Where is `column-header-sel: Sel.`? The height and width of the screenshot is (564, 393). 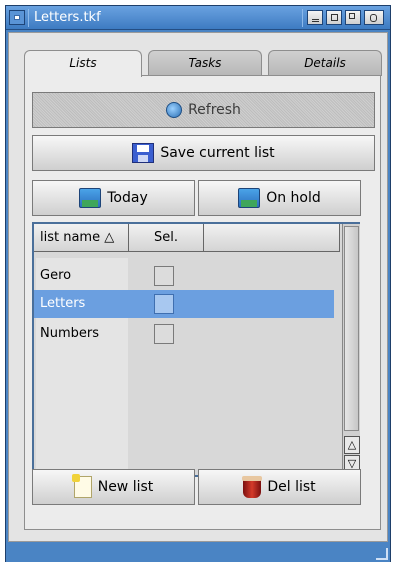 column-header-sel: Sel. is located at coordinates (166, 238).